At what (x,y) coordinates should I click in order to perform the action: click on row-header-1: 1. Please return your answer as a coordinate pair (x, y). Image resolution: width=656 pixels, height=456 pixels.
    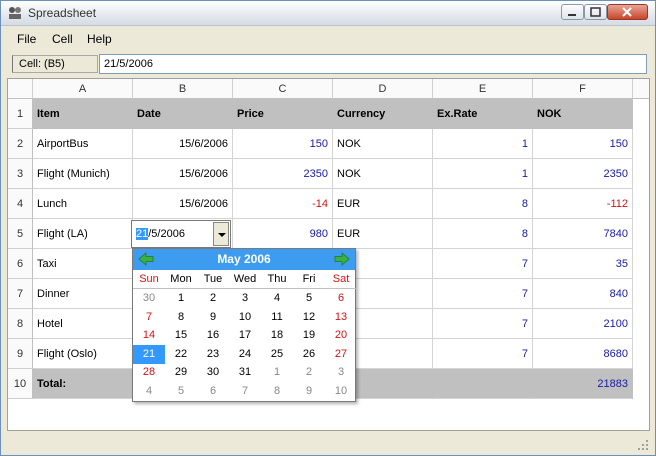
    Looking at the image, I should click on (20, 114).